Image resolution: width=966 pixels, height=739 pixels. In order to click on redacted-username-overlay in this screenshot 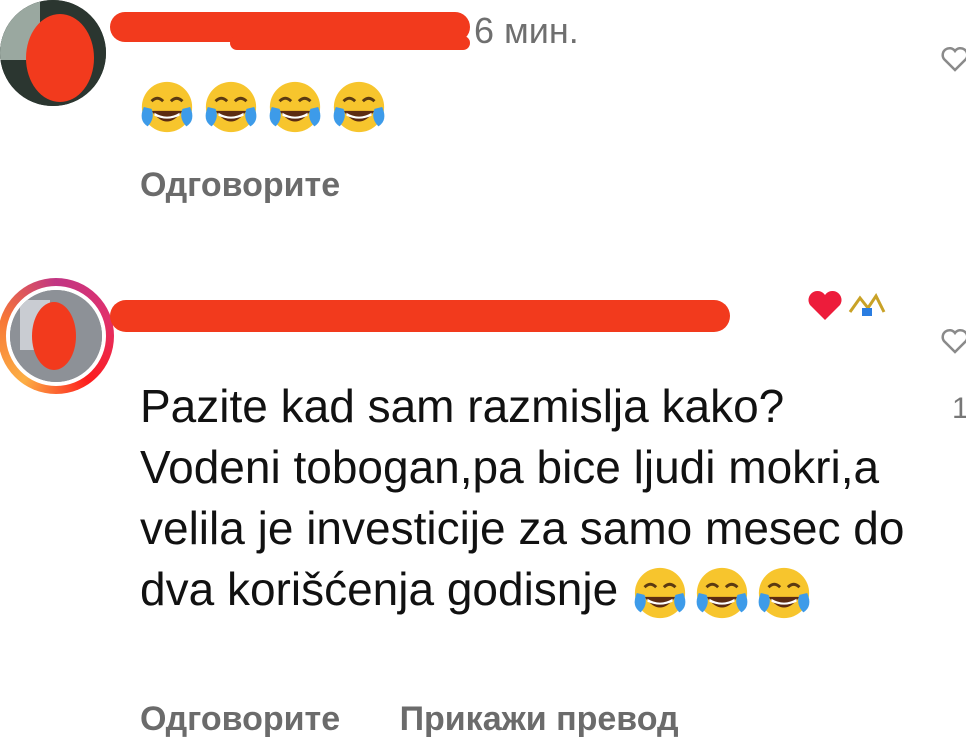, I will do `click(350, 43)`.